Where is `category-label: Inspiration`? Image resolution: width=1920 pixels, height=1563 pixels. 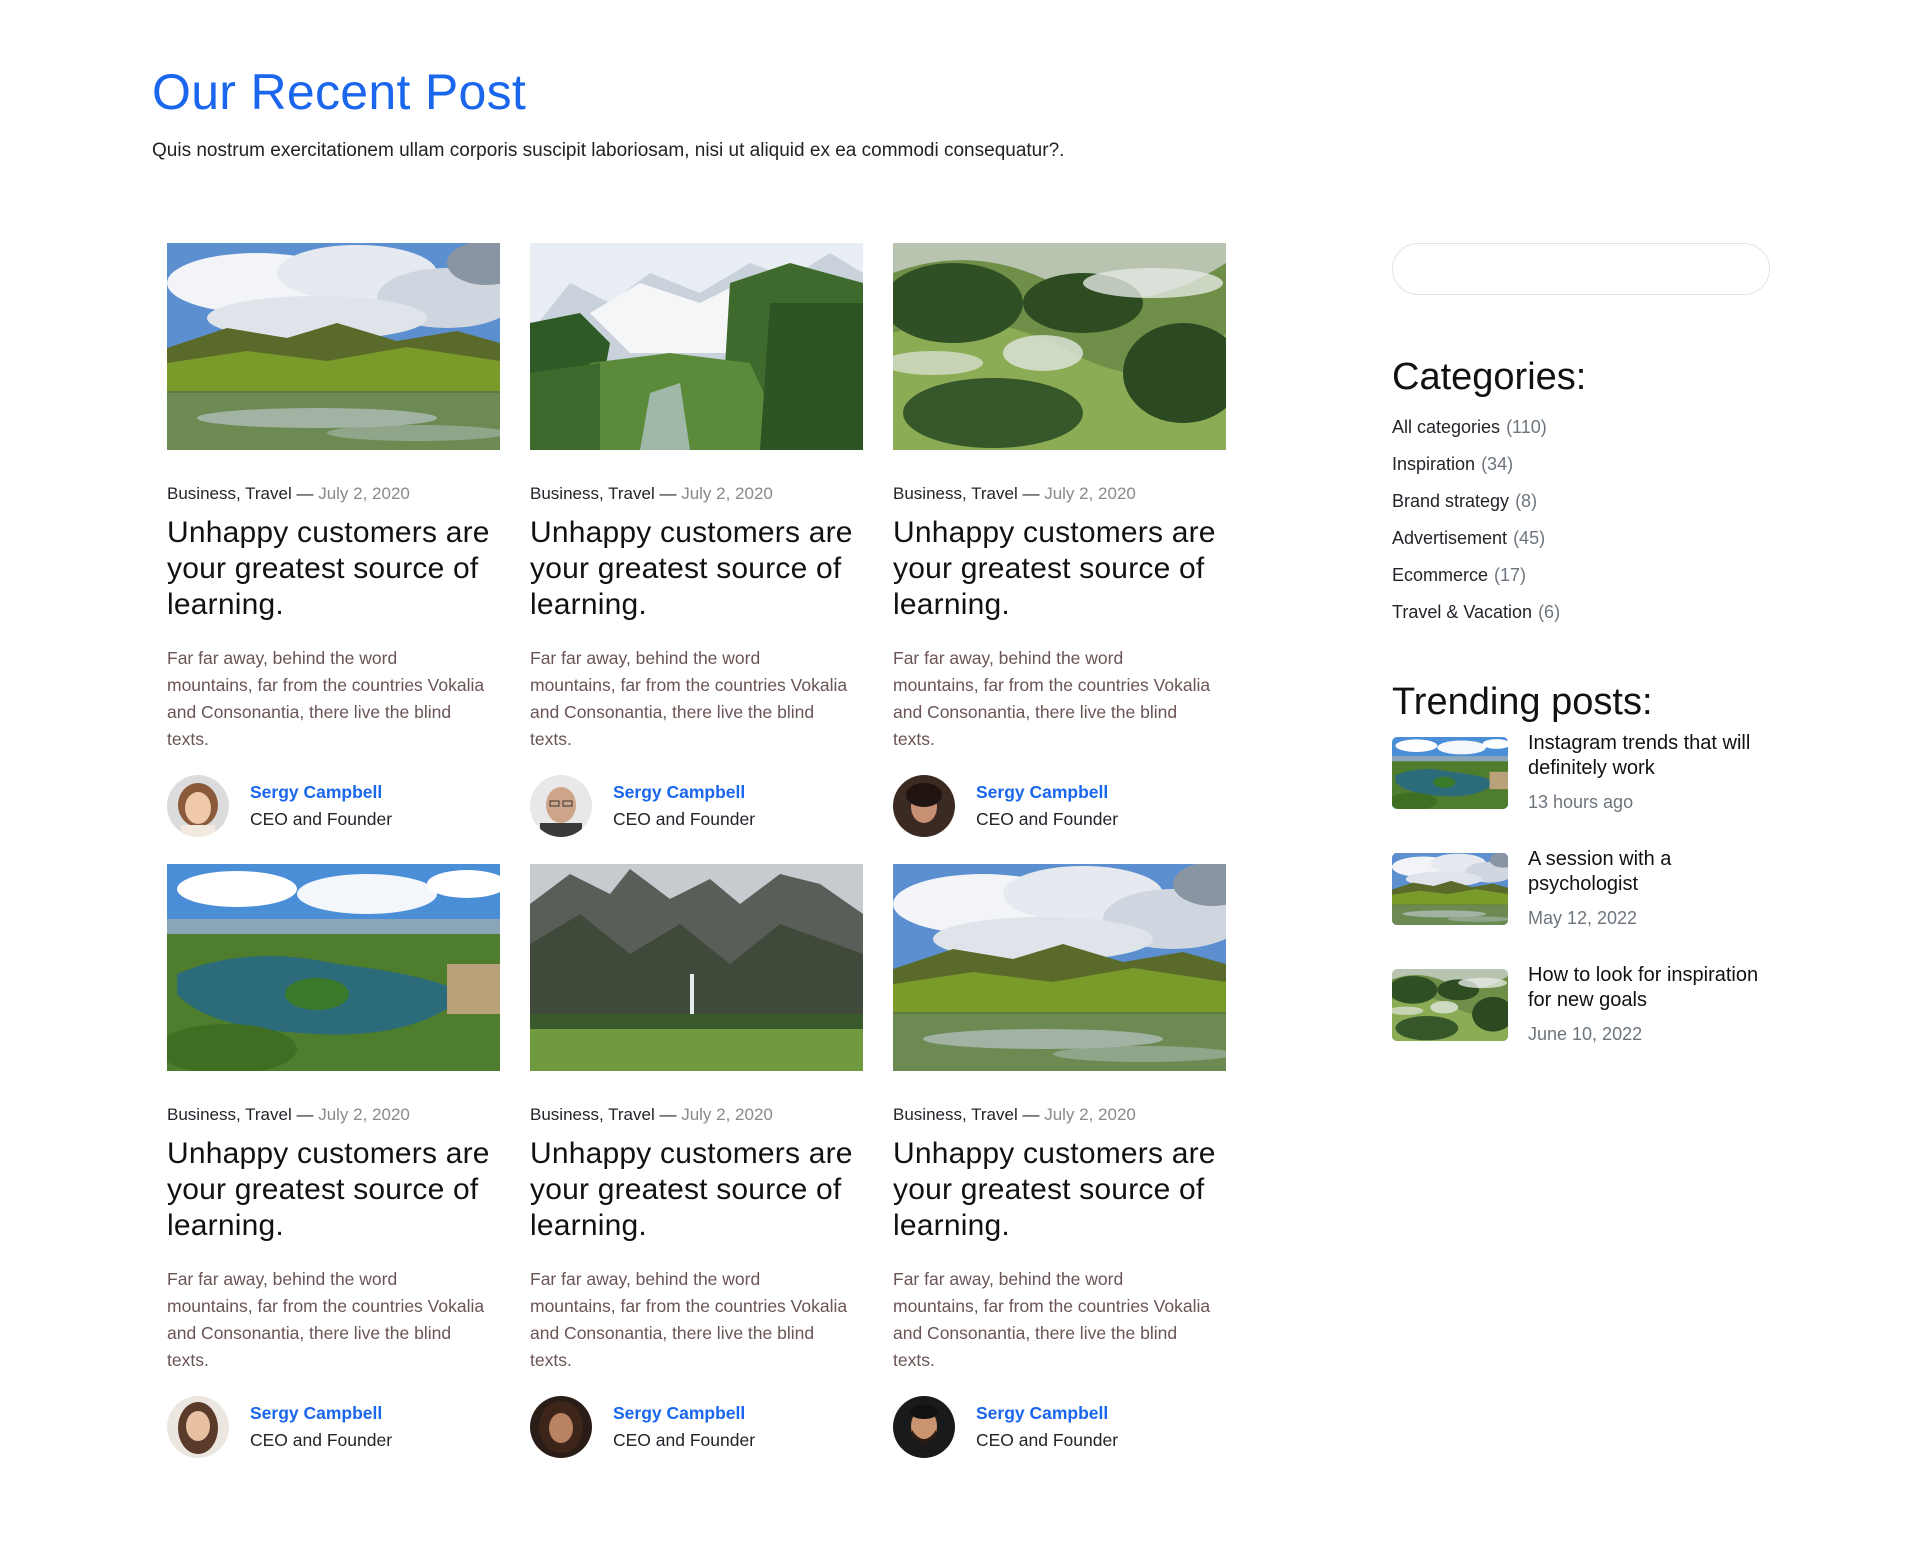 category-label: Inspiration is located at coordinates (1434, 464).